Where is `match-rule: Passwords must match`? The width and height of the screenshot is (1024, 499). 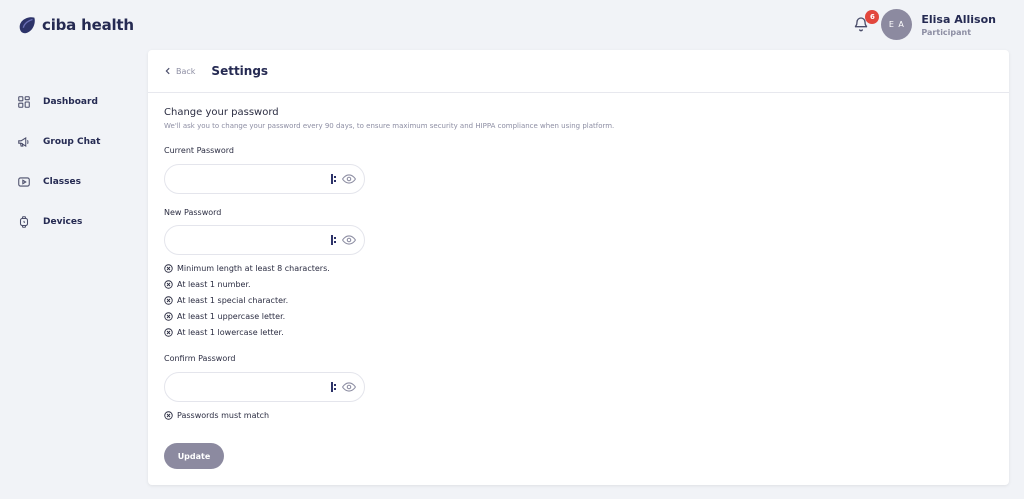
match-rule: Passwords must match is located at coordinates (216, 415).